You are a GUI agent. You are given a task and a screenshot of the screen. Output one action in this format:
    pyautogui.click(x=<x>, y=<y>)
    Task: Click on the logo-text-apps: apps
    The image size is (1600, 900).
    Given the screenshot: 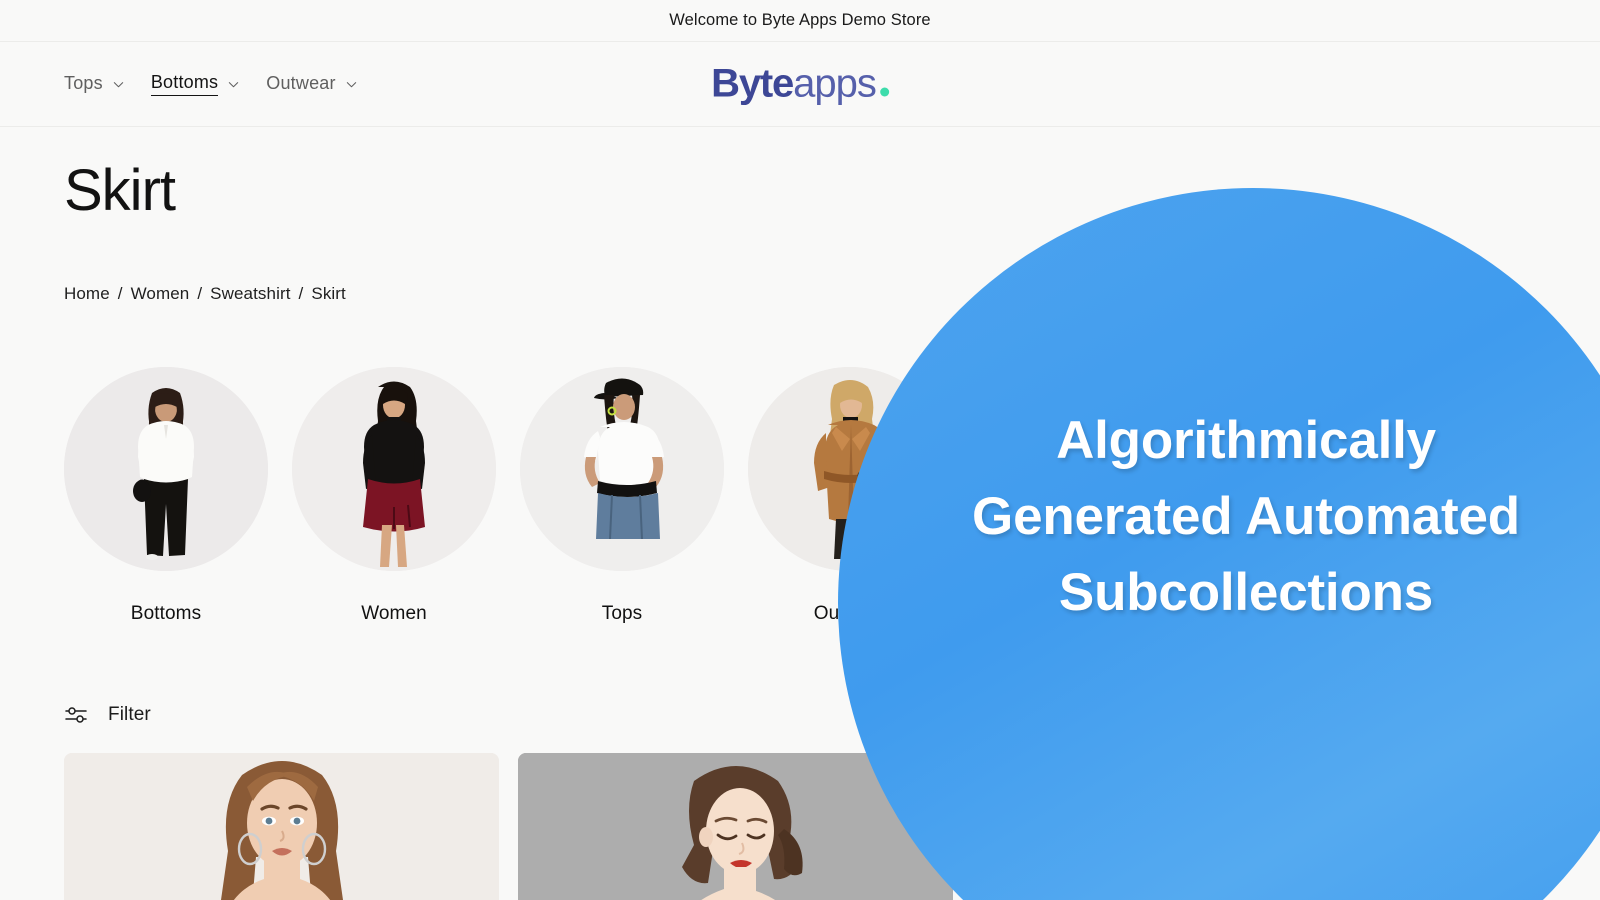 What is the action you would take?
    pyautogui.click(x=835, y=83)
    